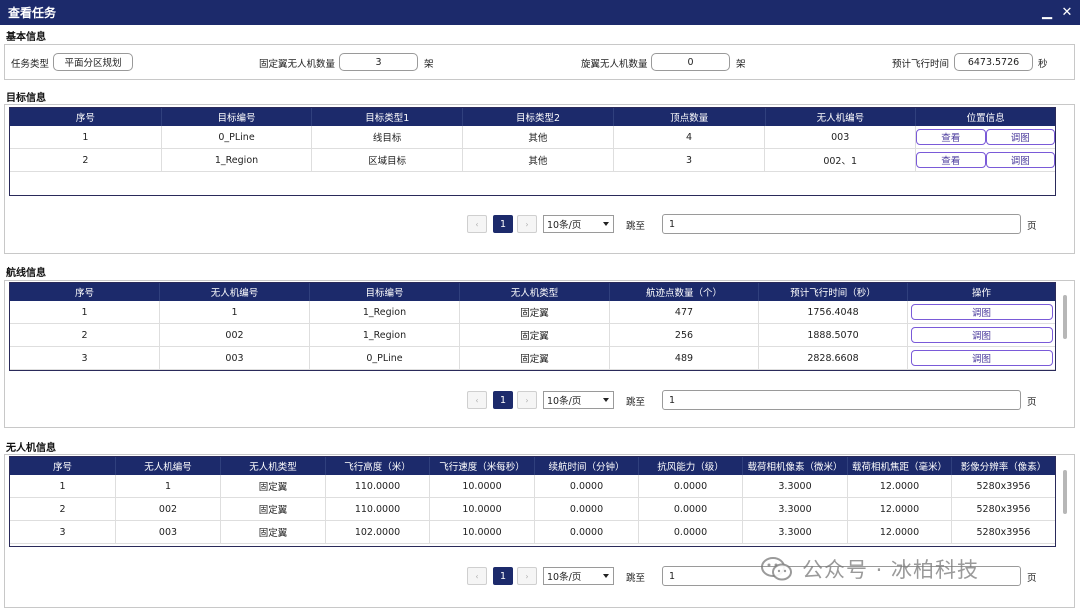 The image size is (1080, 612). What do you see at coordinates (1003, 467) in the screenshot?
I see `col-header: 影像分辨率（像素）` at bounding box center [1003, 467].